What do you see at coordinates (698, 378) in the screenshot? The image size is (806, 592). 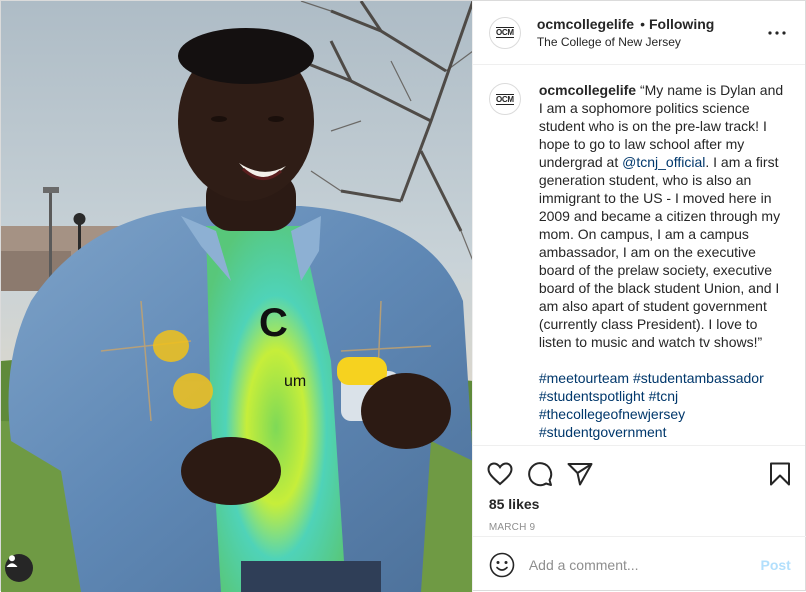 I see `hashtag-link: #studentambassador` at bounding box center [698, 378].